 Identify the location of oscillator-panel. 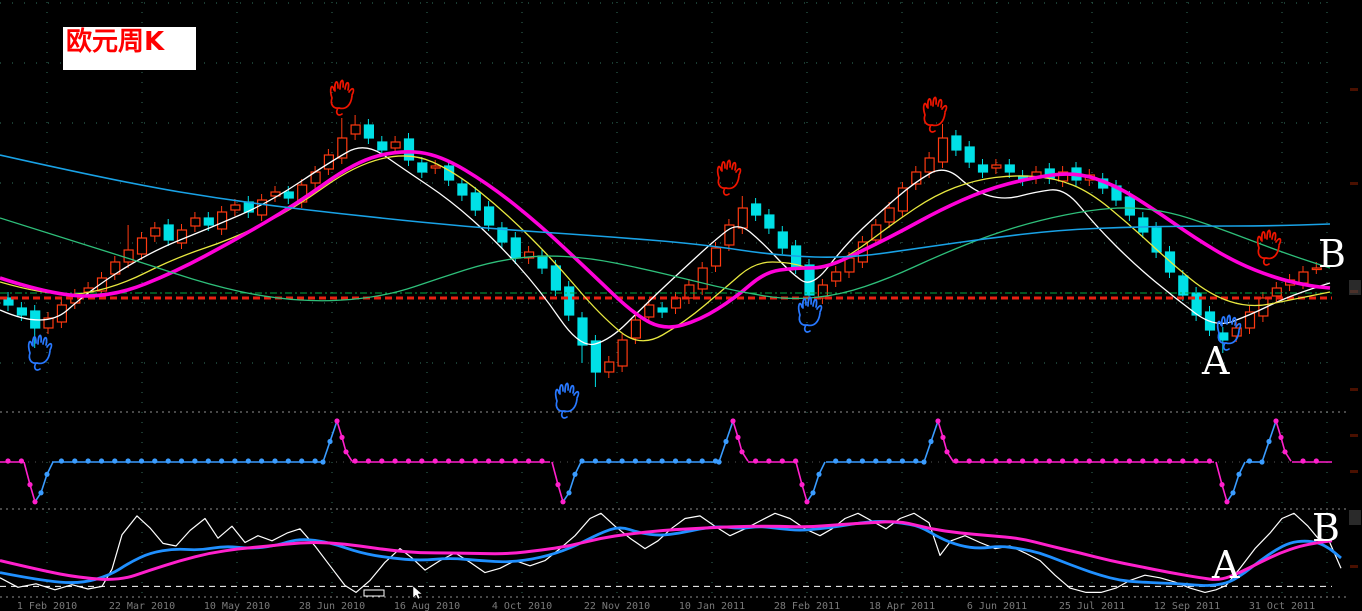
(671, 552).